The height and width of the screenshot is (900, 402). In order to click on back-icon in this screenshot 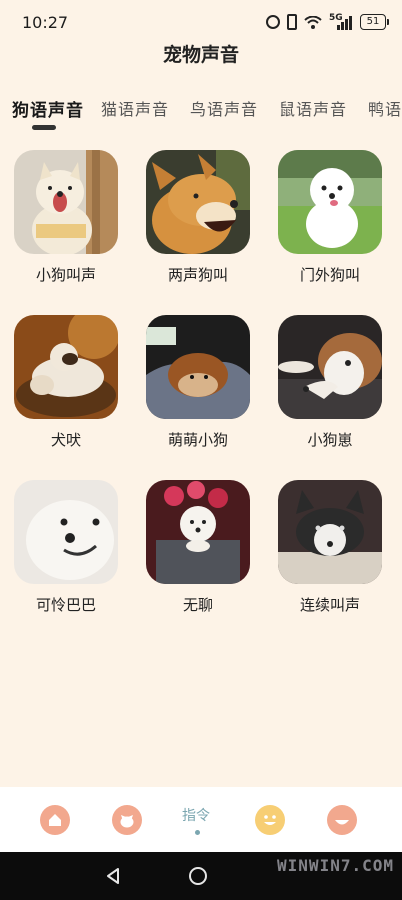, I will do `click(113, 876)`.